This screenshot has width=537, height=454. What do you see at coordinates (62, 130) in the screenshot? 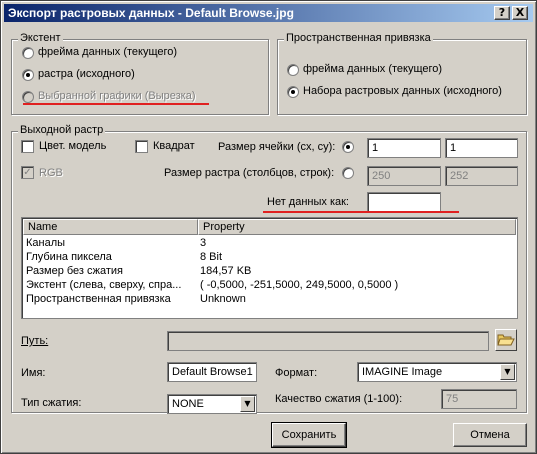
I see `output-raster-group-title: Выходной растр` at bounding box center [62, 130].